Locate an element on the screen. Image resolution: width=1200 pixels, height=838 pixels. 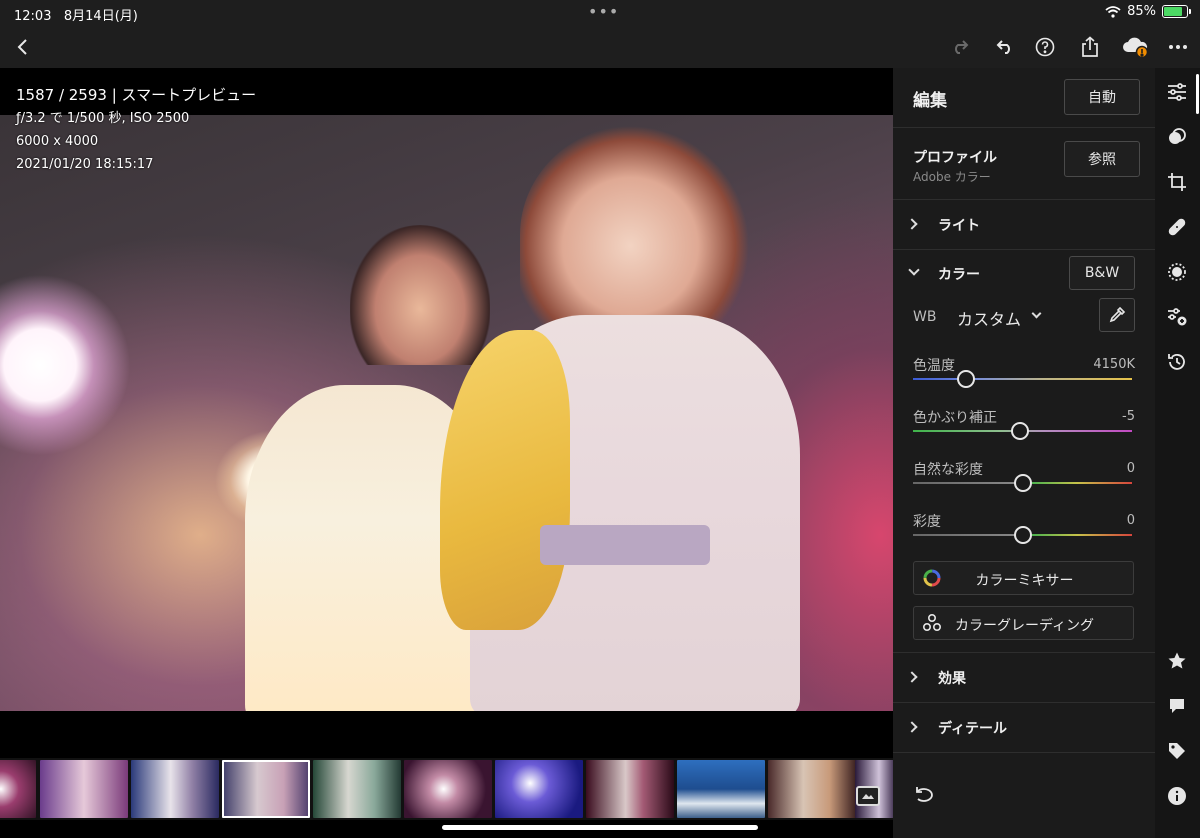
bw-button: B&W is located at coordinates (1102, 273).